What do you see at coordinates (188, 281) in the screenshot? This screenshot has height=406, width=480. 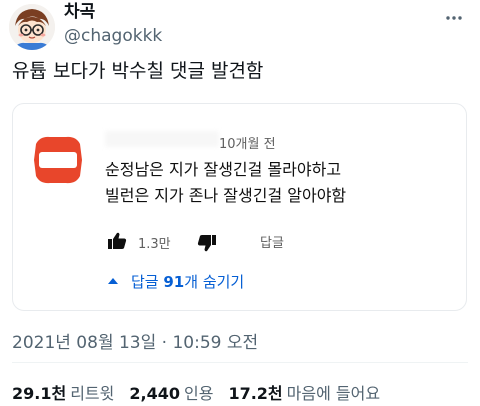 I see `hide-replies-label: 답글 91개 숨기기` at bounding box center [188, 281].